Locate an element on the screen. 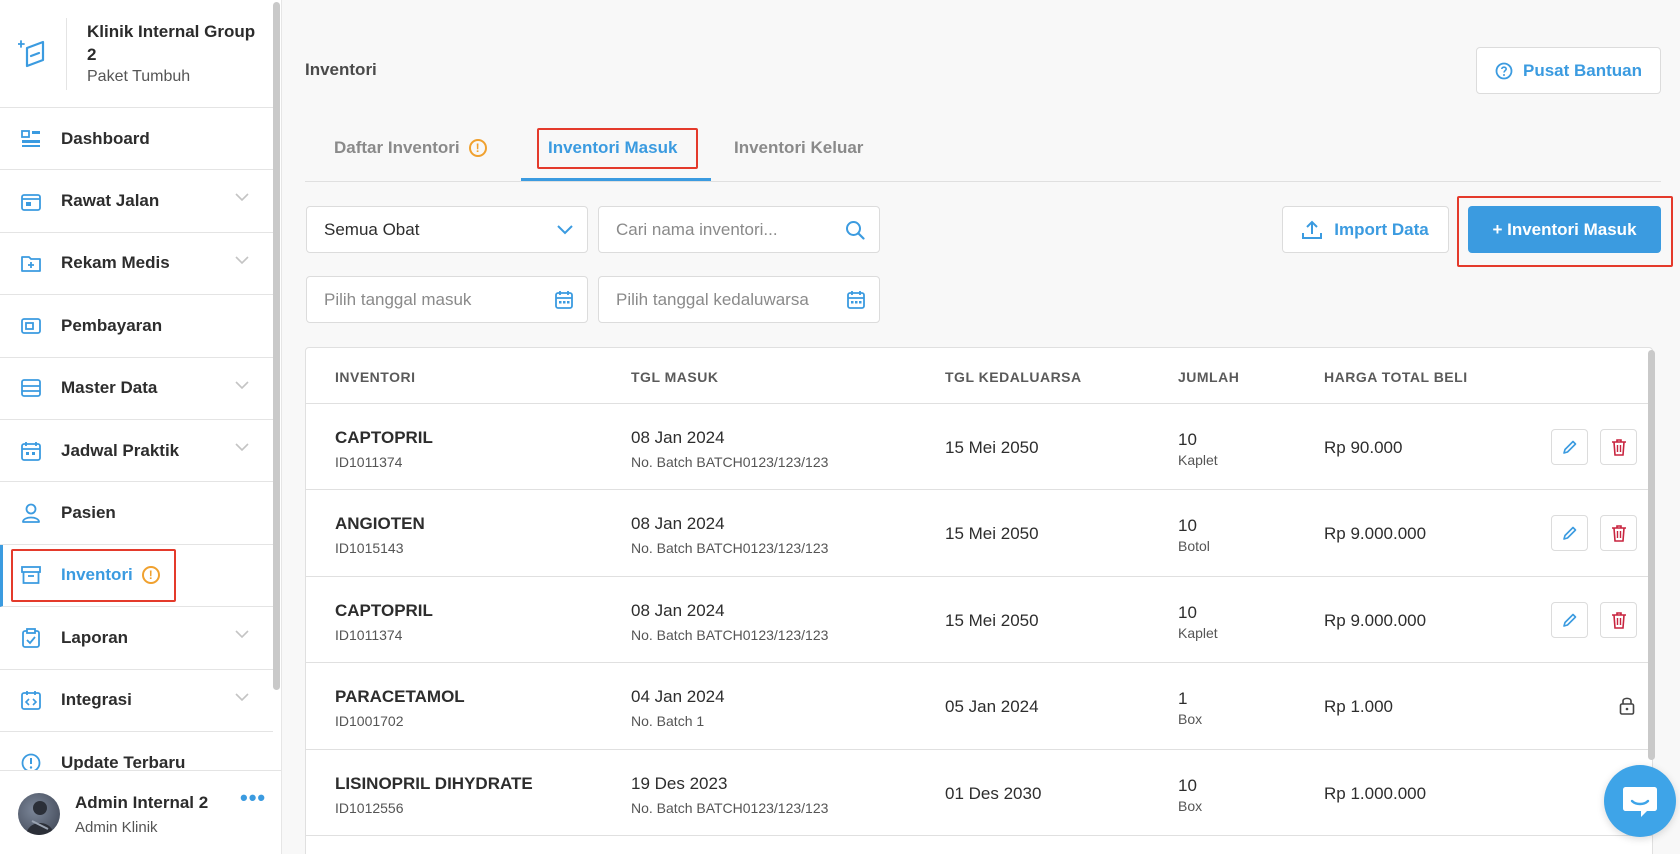  dashboard-icon is located at coordinates (31, 139).